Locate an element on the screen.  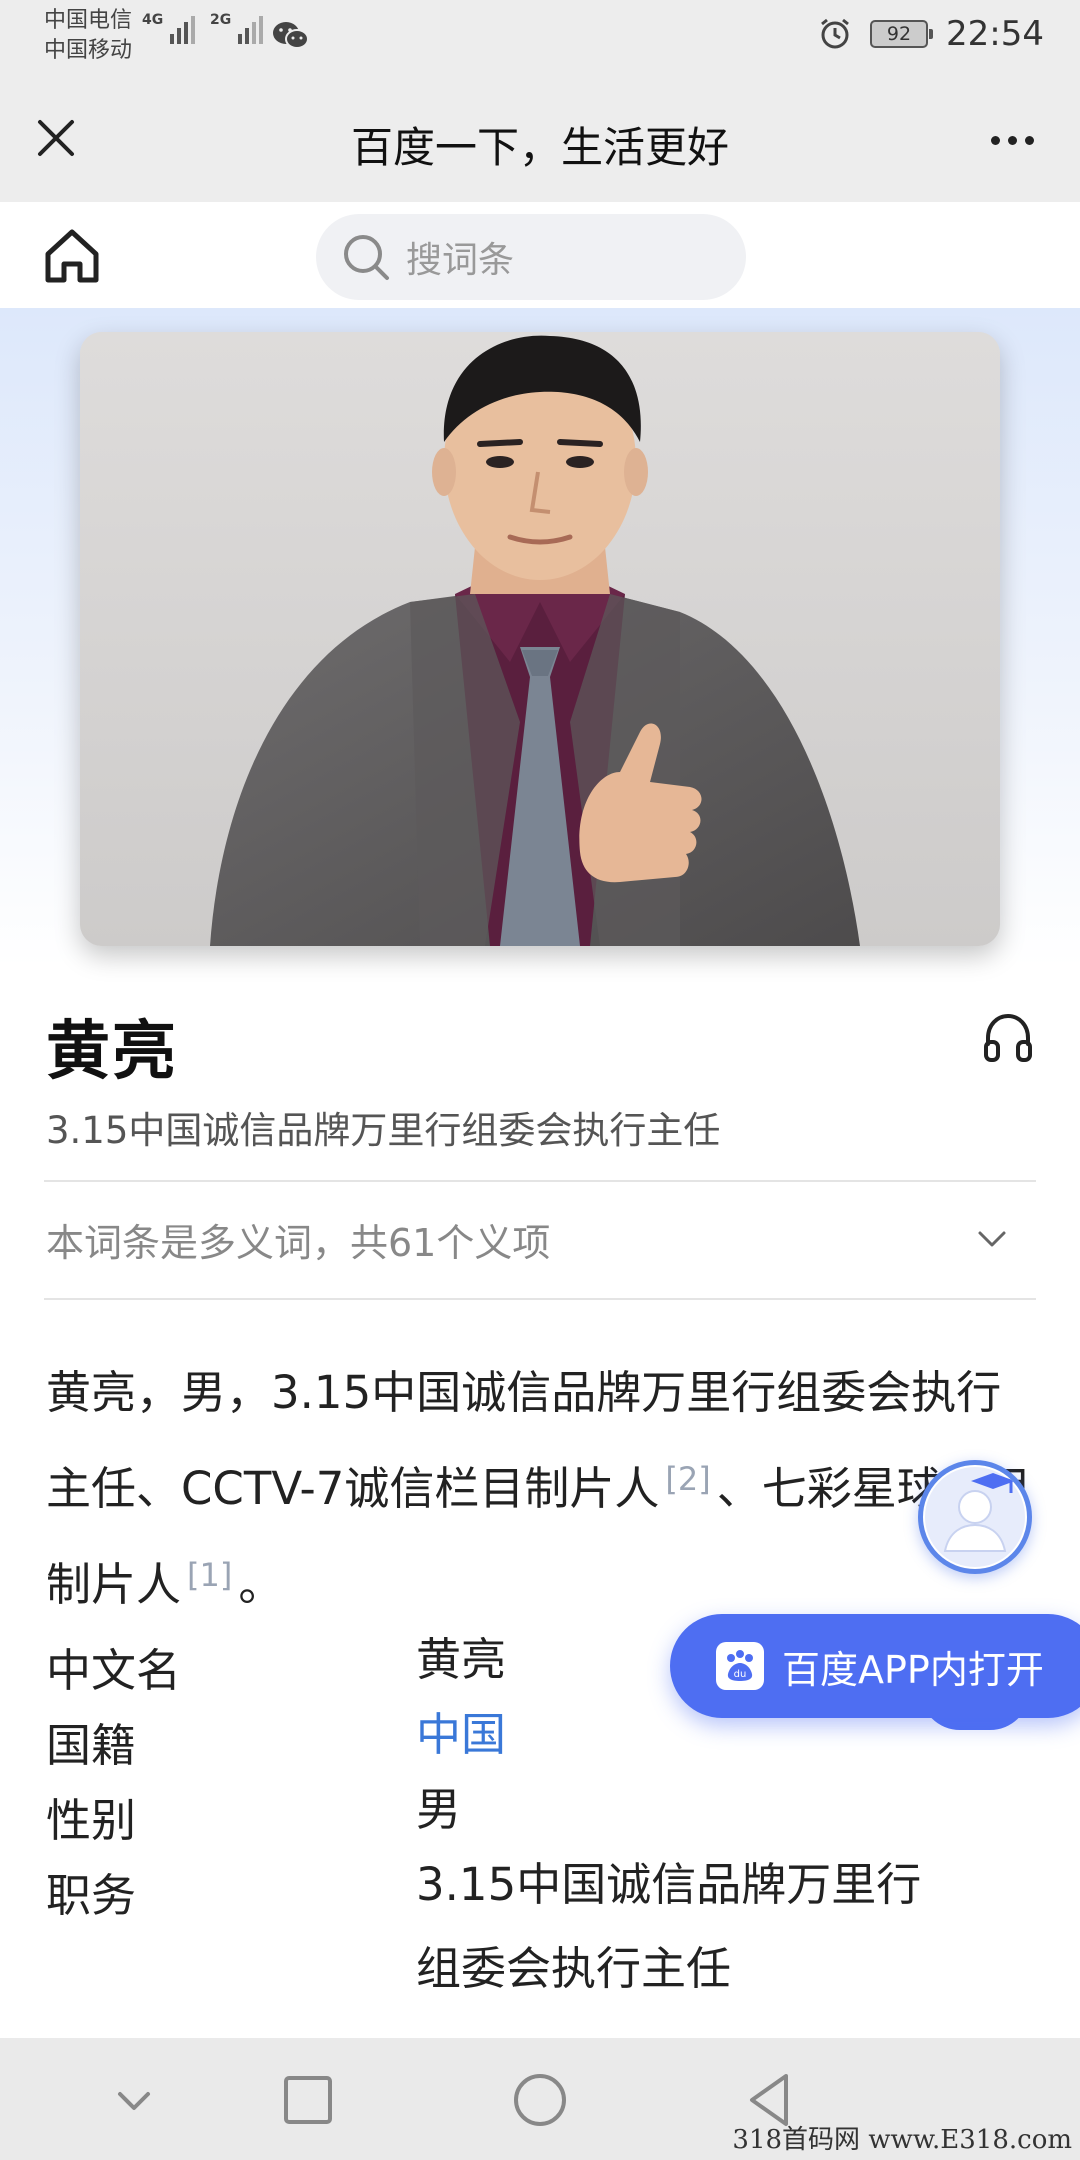
more-icon is located at coordinates (995, 140).